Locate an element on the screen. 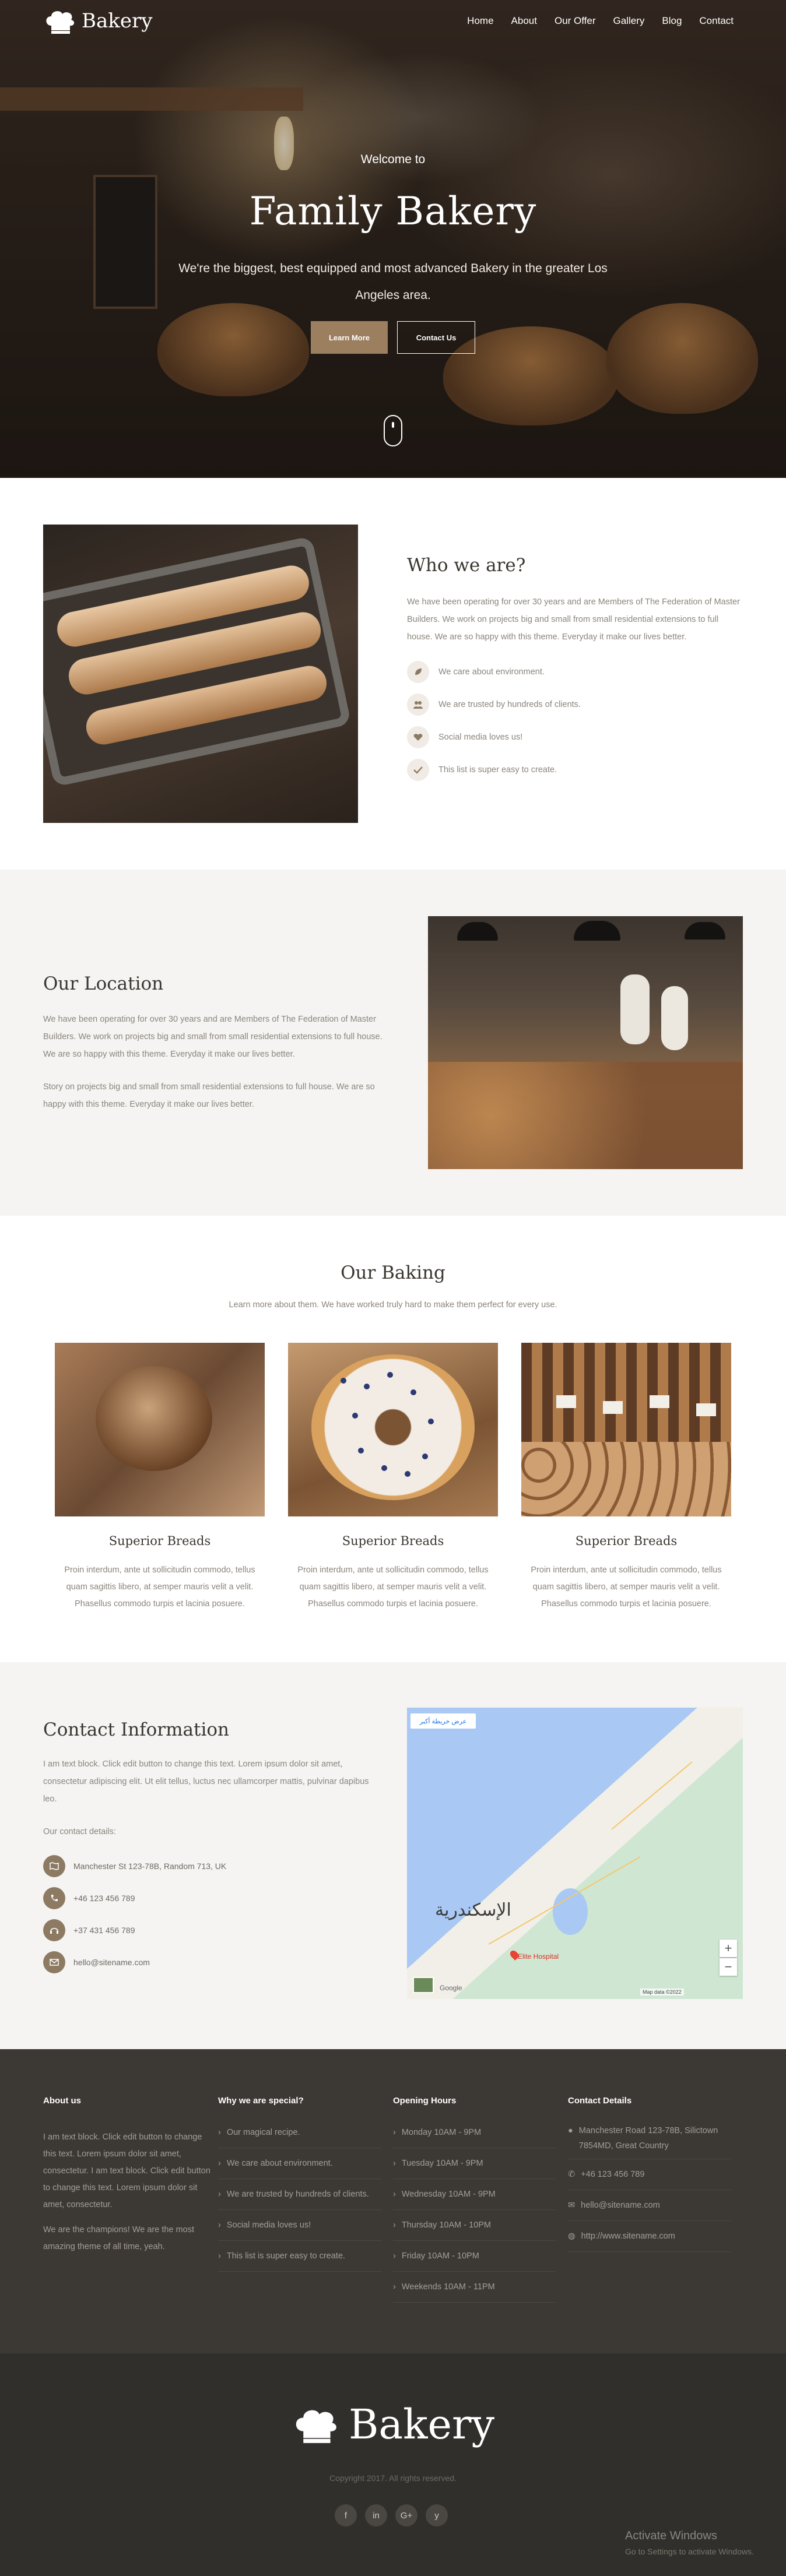 This screenshot has height=2576, width=786. globe-icon: ◍ is located at coordinates (572, 2237).